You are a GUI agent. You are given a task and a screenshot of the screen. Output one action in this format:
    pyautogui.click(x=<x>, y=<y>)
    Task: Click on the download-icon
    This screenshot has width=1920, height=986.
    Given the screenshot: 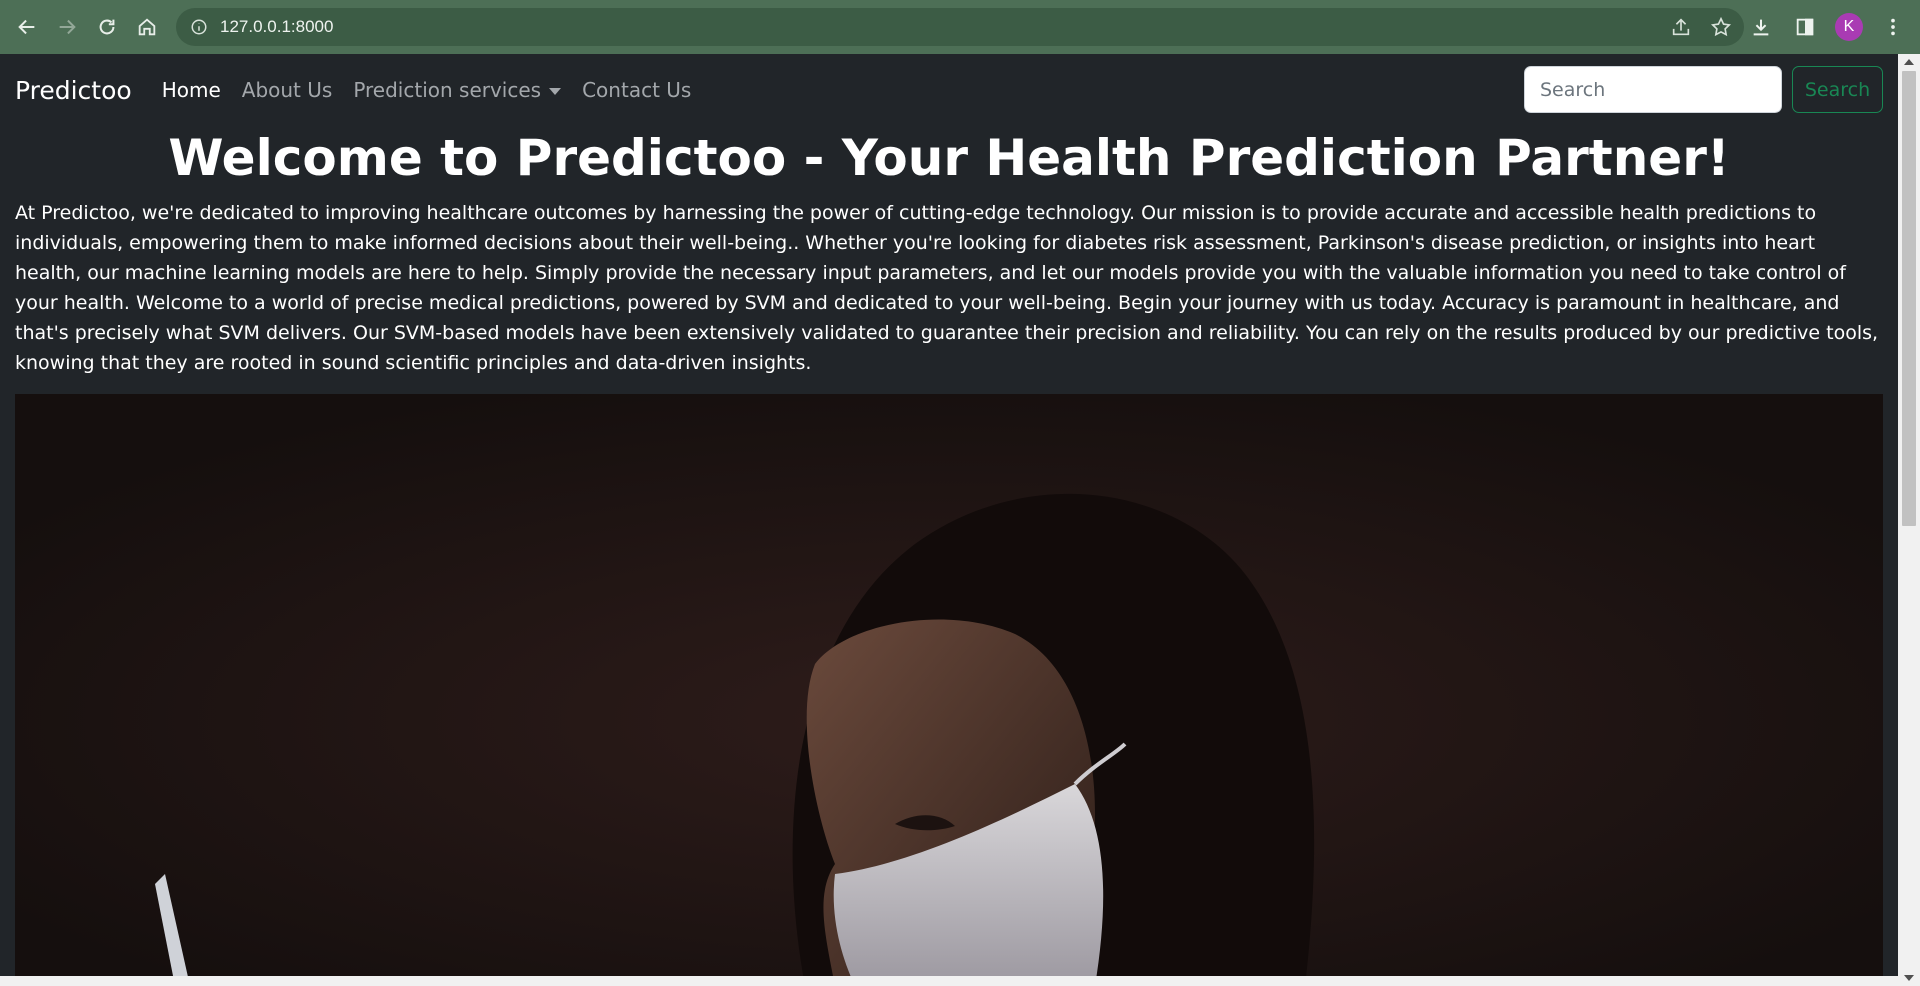 What is the action you would take?
    pyautogui.click(x=1761, y=27)
    